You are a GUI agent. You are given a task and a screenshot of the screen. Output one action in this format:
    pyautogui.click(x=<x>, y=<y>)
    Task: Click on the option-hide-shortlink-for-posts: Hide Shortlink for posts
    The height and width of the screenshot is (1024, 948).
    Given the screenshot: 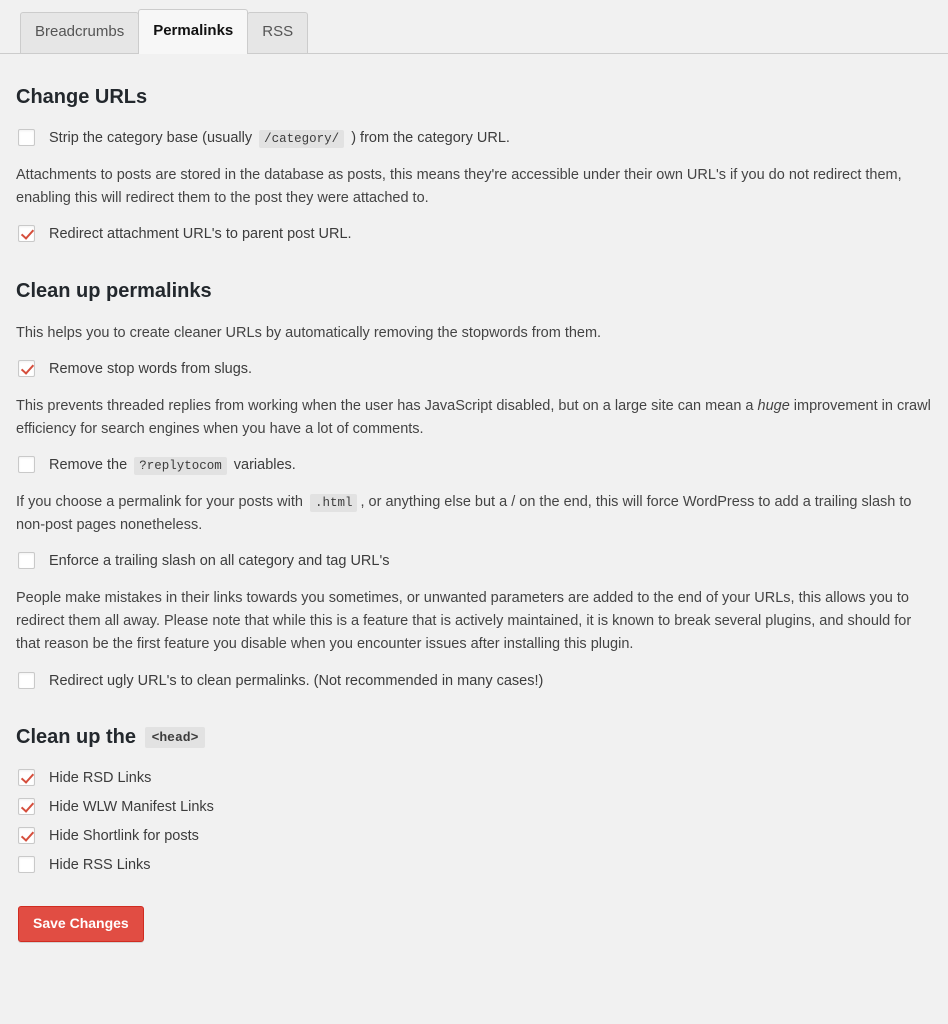 What is the action you would take?
    pyautogui.click(x=475, y=837)
    